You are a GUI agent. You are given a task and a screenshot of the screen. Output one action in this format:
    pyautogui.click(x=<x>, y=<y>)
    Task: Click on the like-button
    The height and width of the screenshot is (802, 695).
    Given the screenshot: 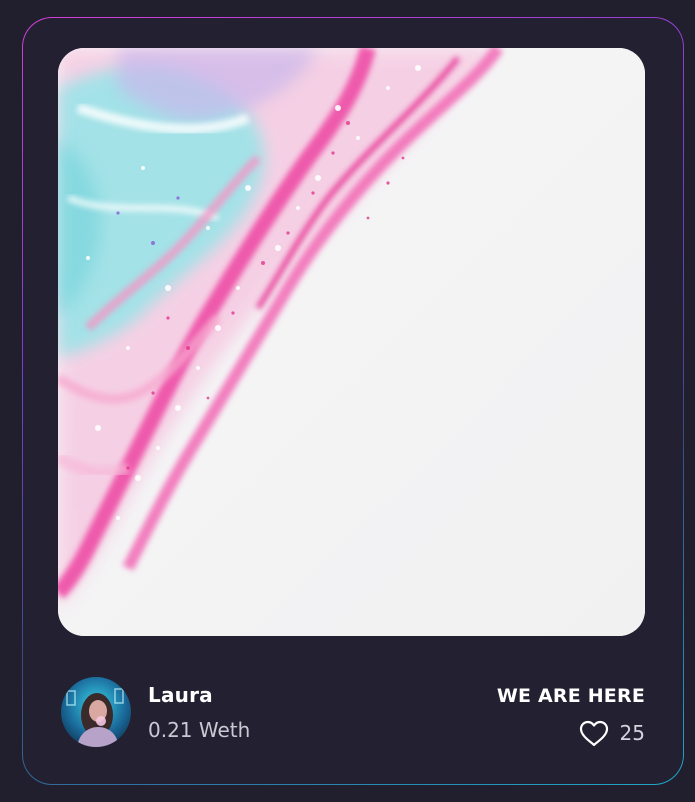 What is the action you would take?
    pyautogui.click(x=594, y=733)
    